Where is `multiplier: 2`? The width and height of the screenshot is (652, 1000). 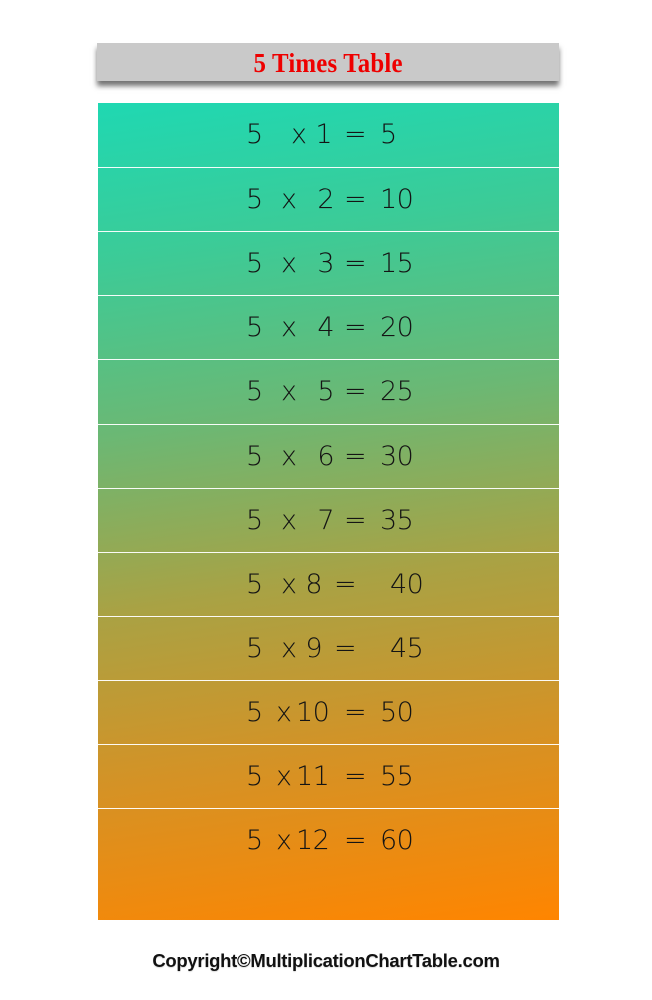
multiplier: 2 is located at coordinates (325, 199).